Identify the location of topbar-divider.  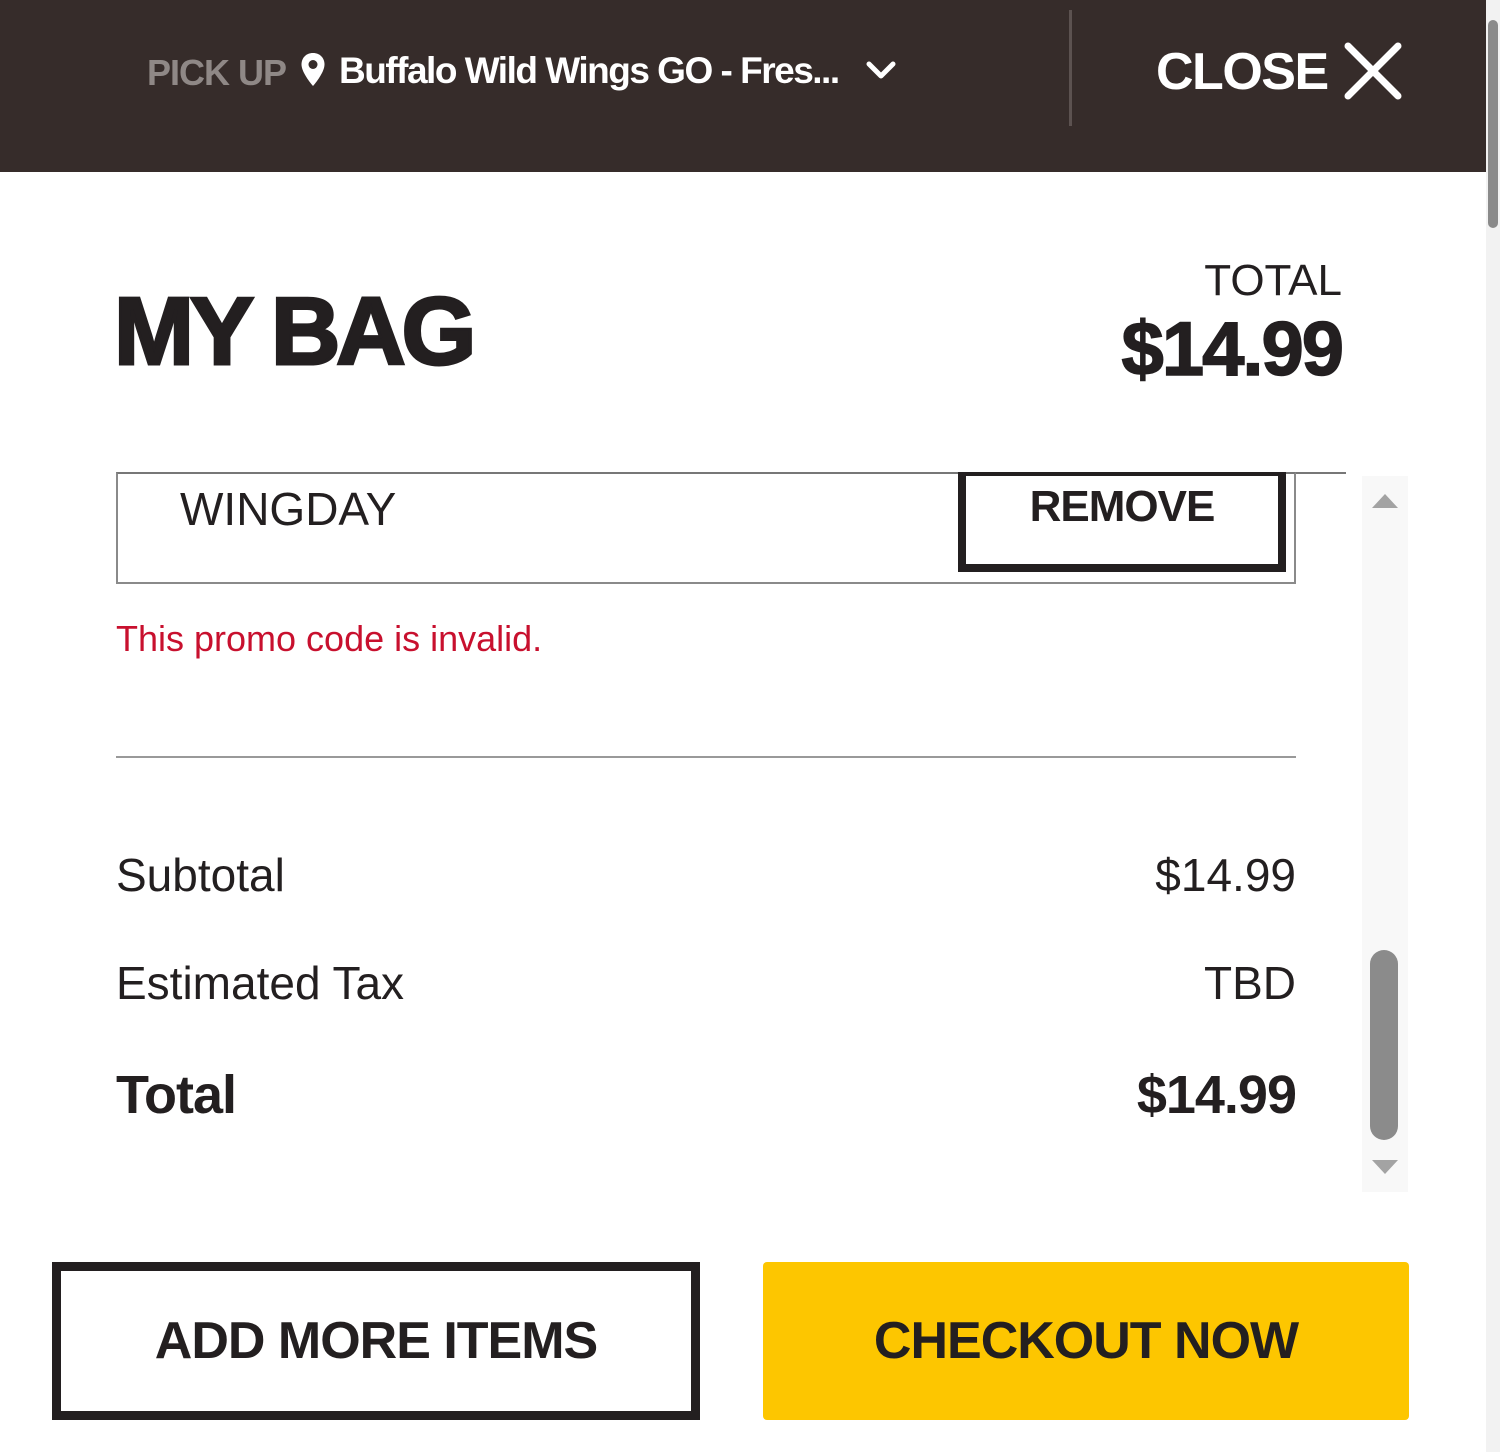
(1070, 68).